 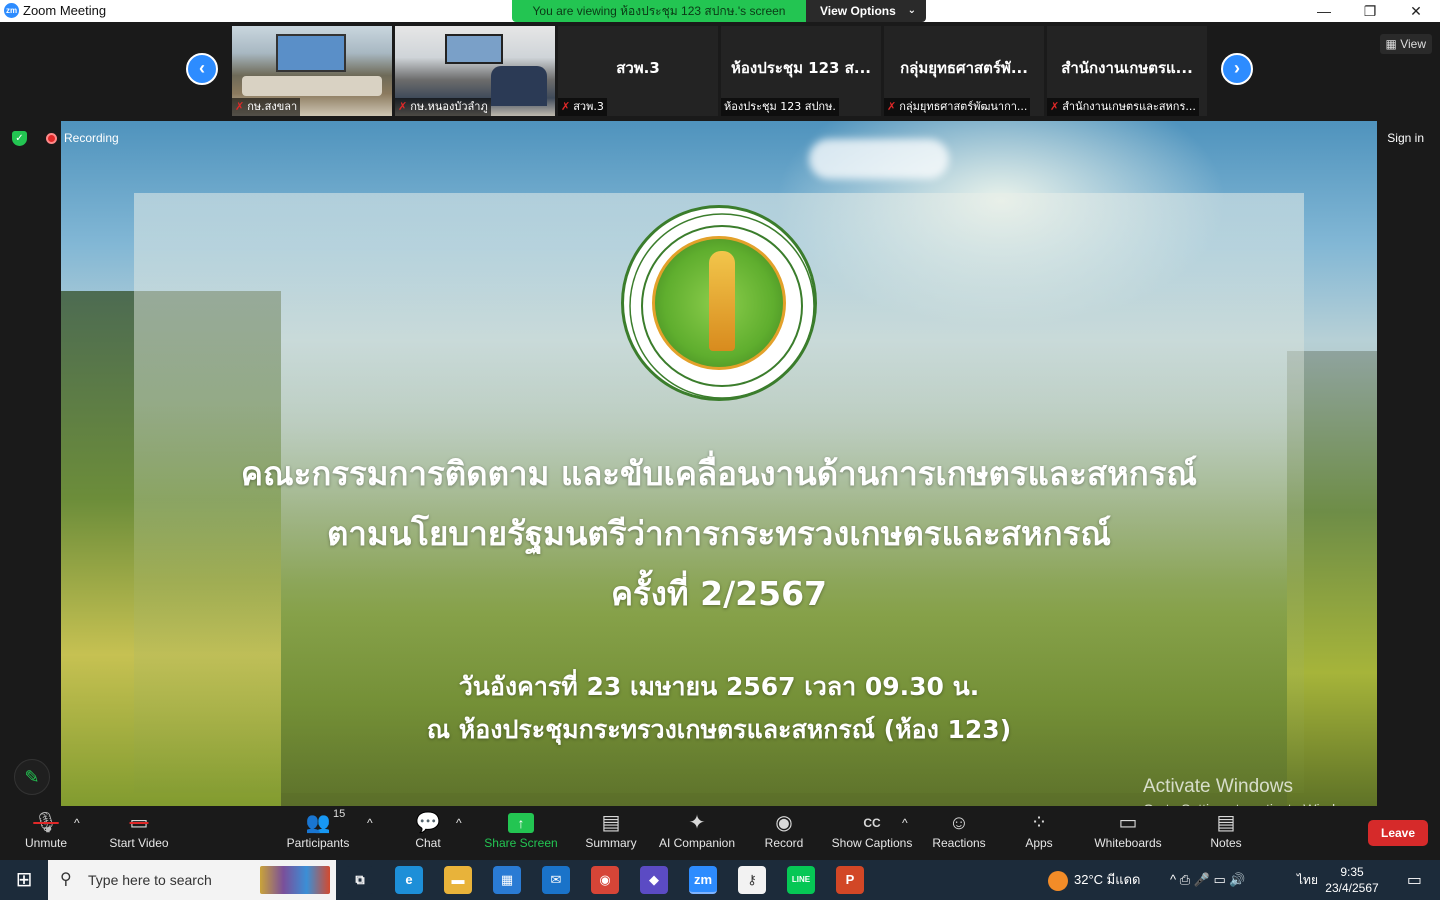 What do you see at coordinates (905, 840) in the screenshot?
I see `captions-options-caret: ^` at bounding box center [905, 840].